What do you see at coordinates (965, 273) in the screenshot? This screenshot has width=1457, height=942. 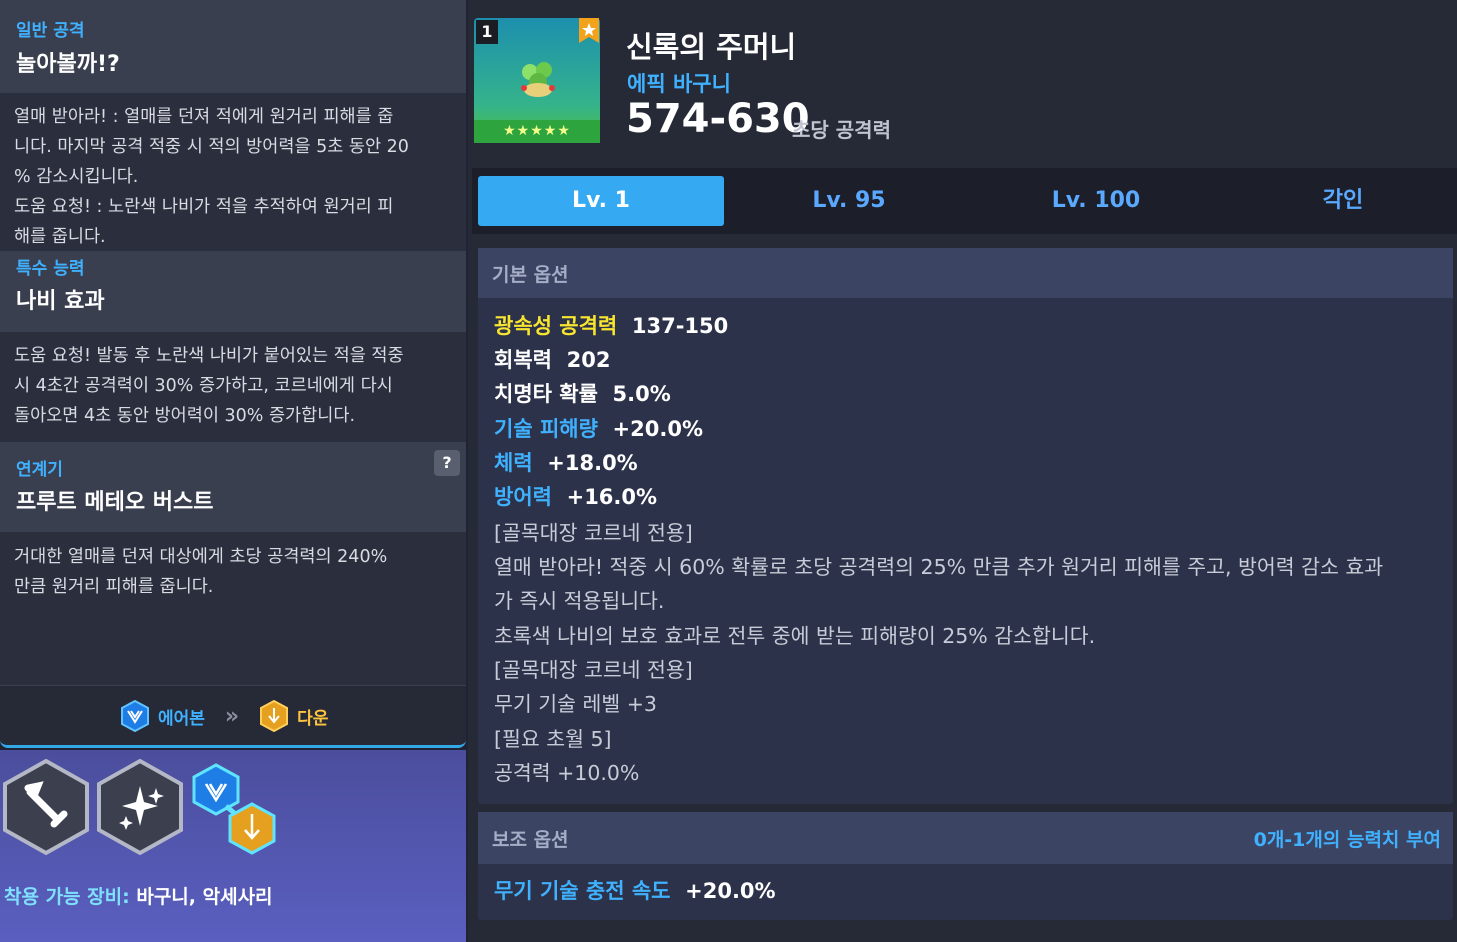 I see `basic-options-header: 기본 옵션` at bounding box center [965, 273].